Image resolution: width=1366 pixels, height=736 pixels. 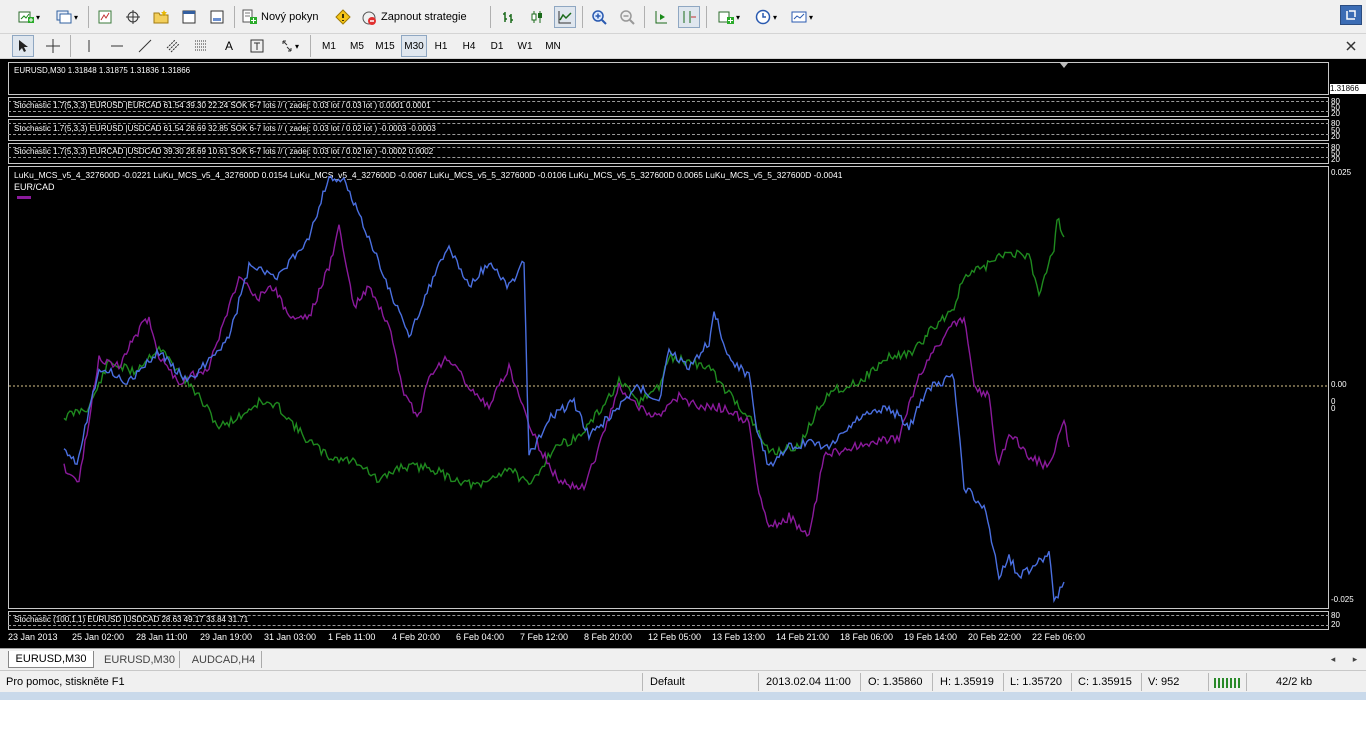 I want to click on status-volume: V: 952, so click(x=1164, y=682).